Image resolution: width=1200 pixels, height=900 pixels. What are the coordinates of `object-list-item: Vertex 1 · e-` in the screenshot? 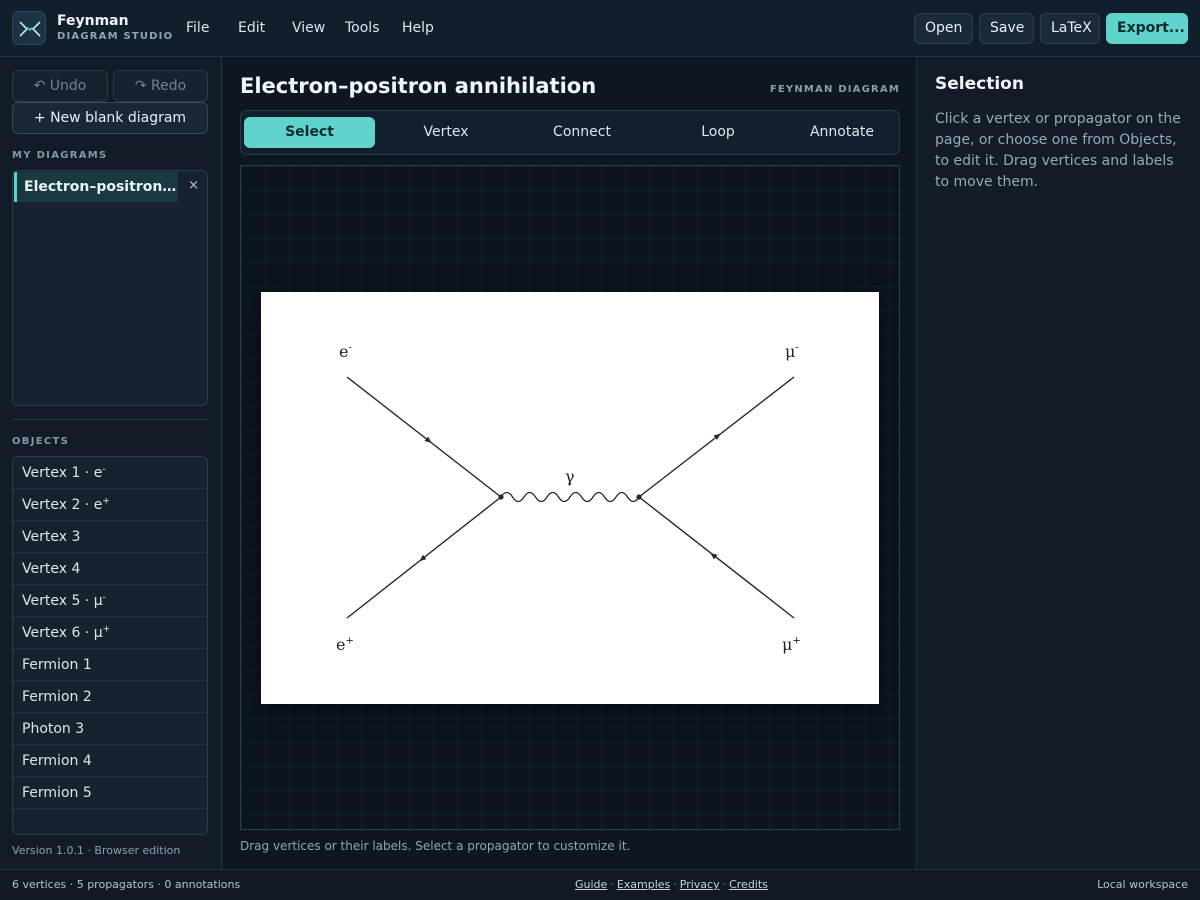 It's located at (110, 473).